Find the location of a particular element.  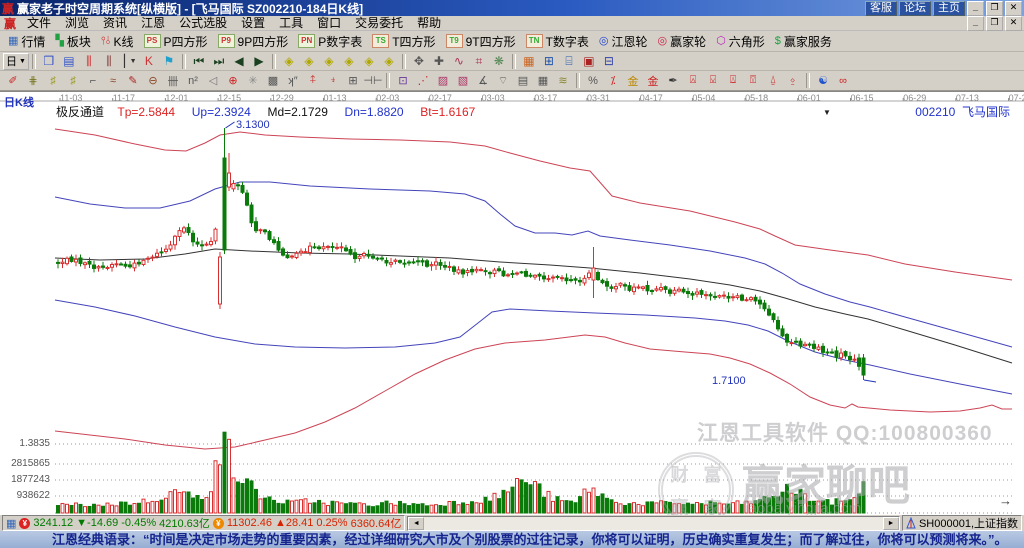

diamond-tool-6-icon: ◈ is located at coordinates (389, 61).